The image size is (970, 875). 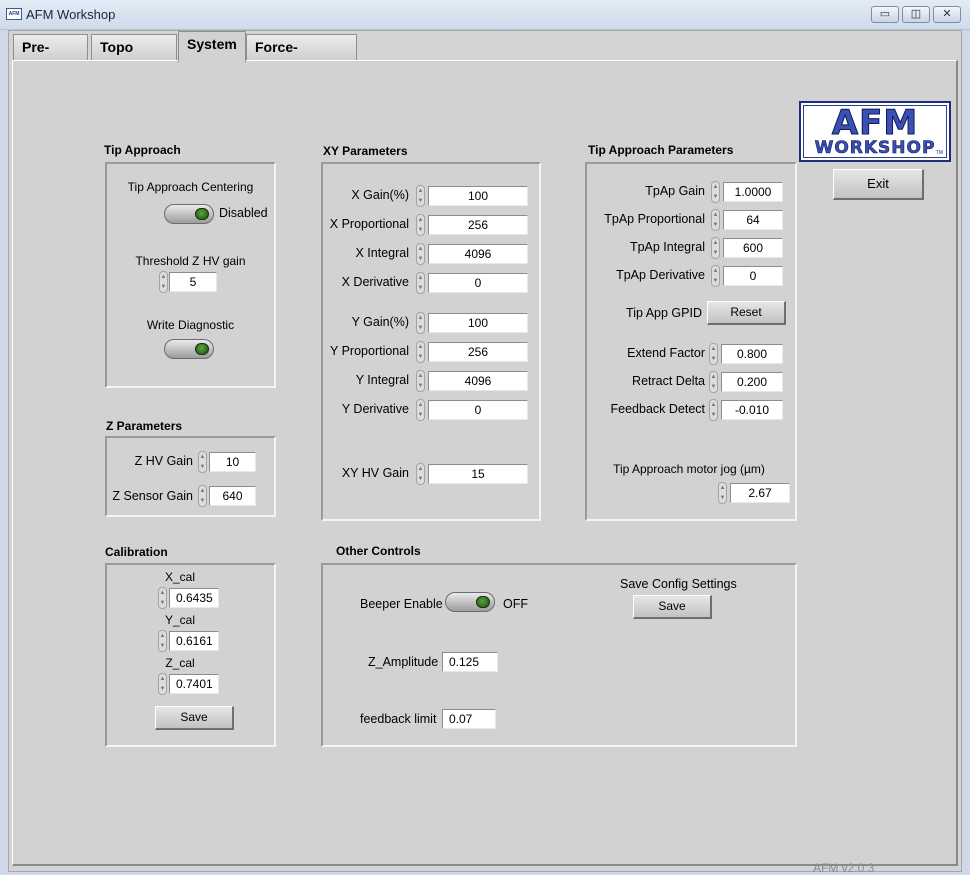 What do you see at coordinates (403, 662) in the screenshot?
I see `z-amplitude-label: Z_Amplitude` at bounding box center [403, 662].